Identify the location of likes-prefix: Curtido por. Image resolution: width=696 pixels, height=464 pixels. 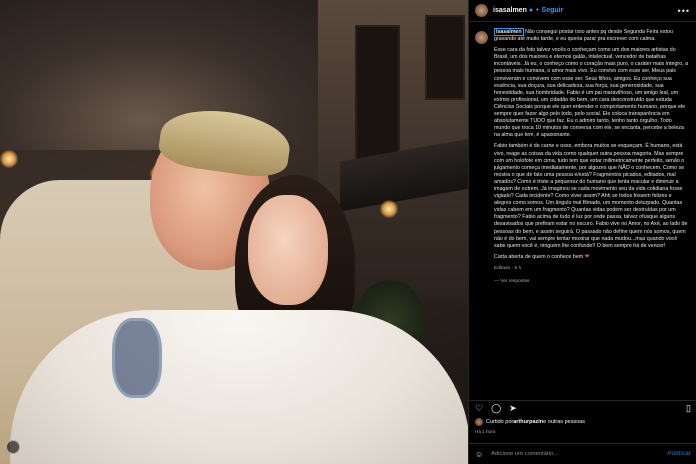
(500, 422).